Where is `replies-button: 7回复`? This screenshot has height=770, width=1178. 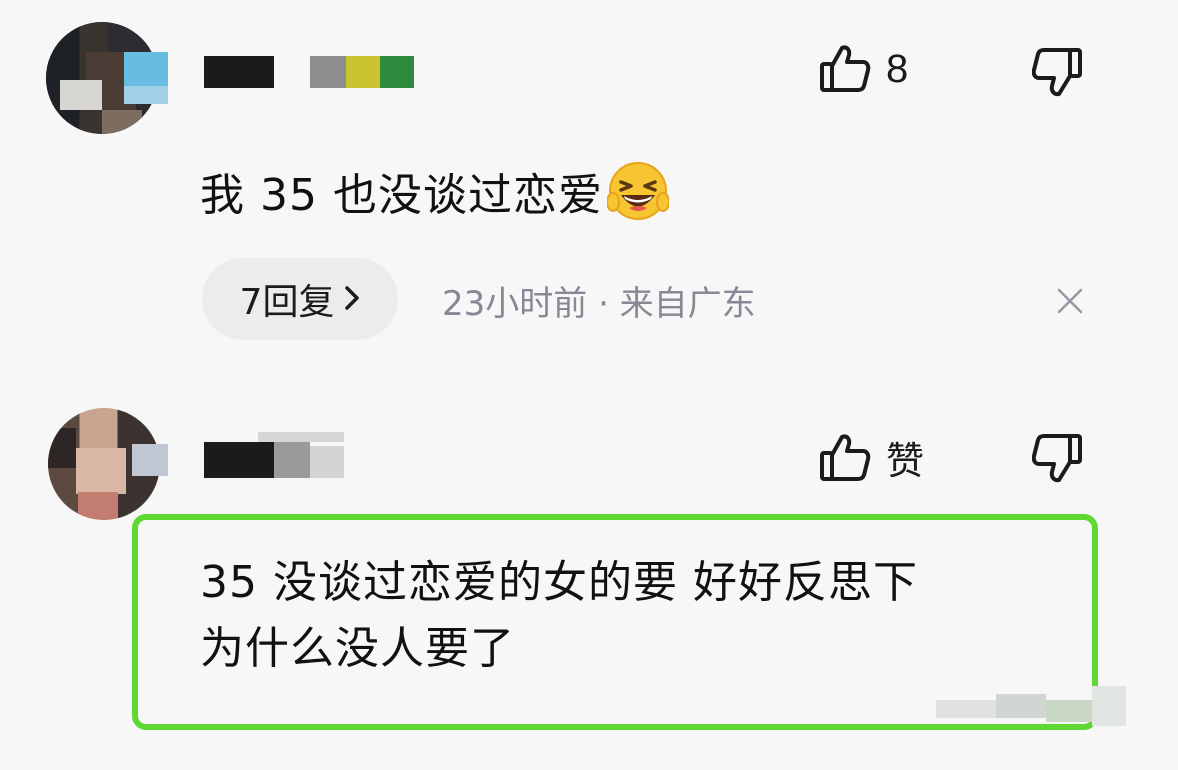
replies-button: 7回复 is located at coordinates (300, 299).